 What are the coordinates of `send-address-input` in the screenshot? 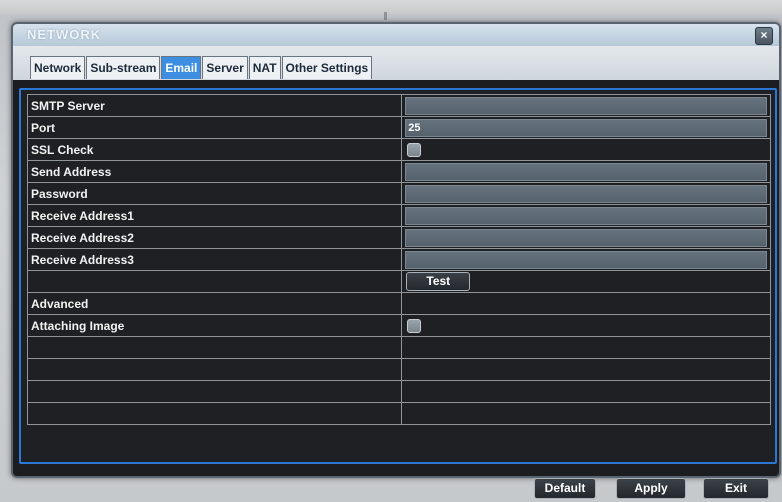 It's located at (586, 171).